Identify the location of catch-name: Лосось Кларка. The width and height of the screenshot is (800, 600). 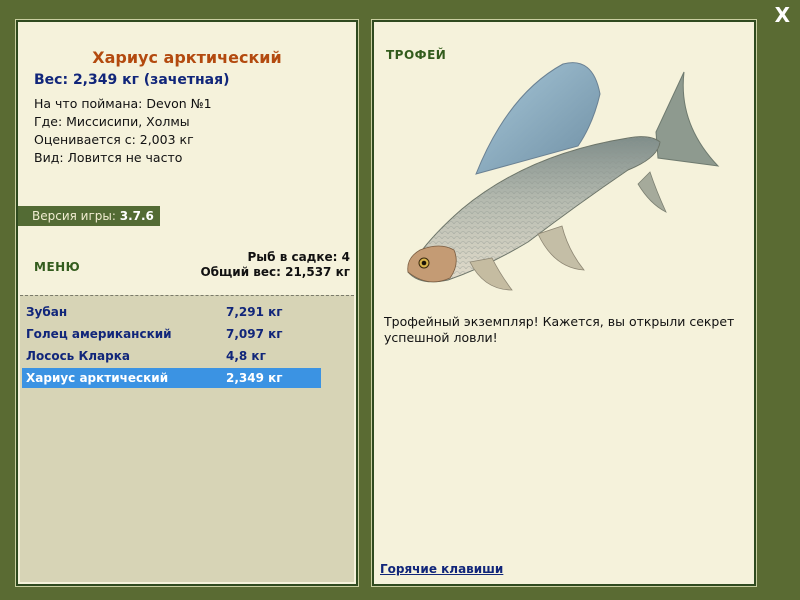
(78, 356).